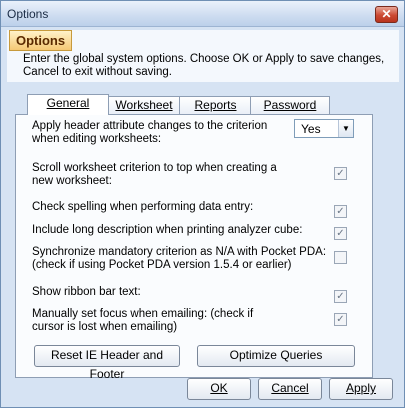 This screenshot has width=405, height=408. Describe the element at coordinates (41, 40) in the screenshot. I see `header-title: Options` at that location.